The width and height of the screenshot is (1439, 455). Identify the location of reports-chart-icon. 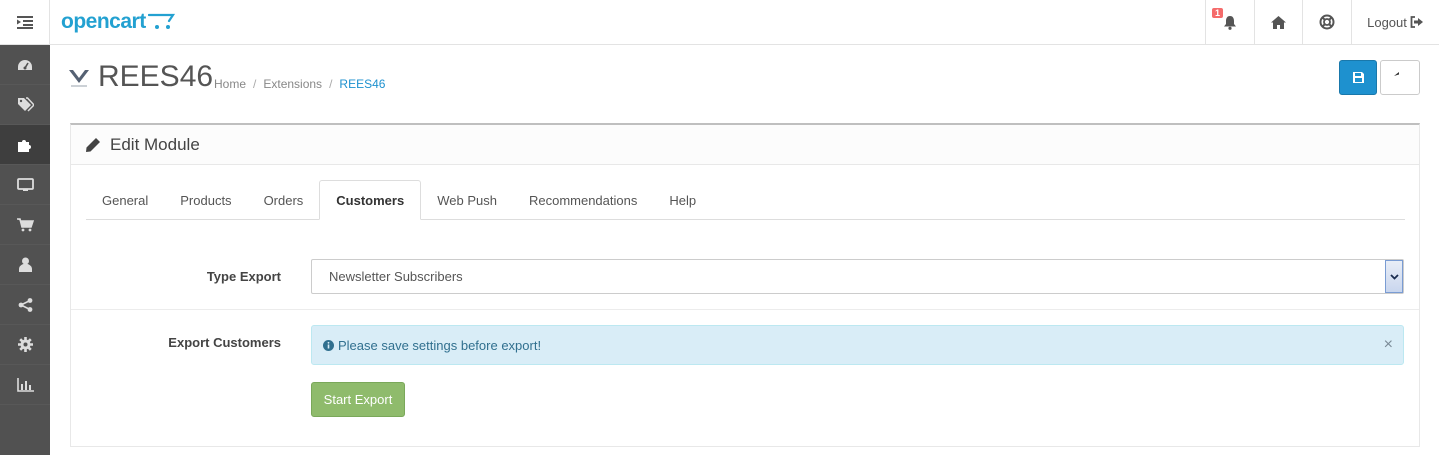
(25, 384).